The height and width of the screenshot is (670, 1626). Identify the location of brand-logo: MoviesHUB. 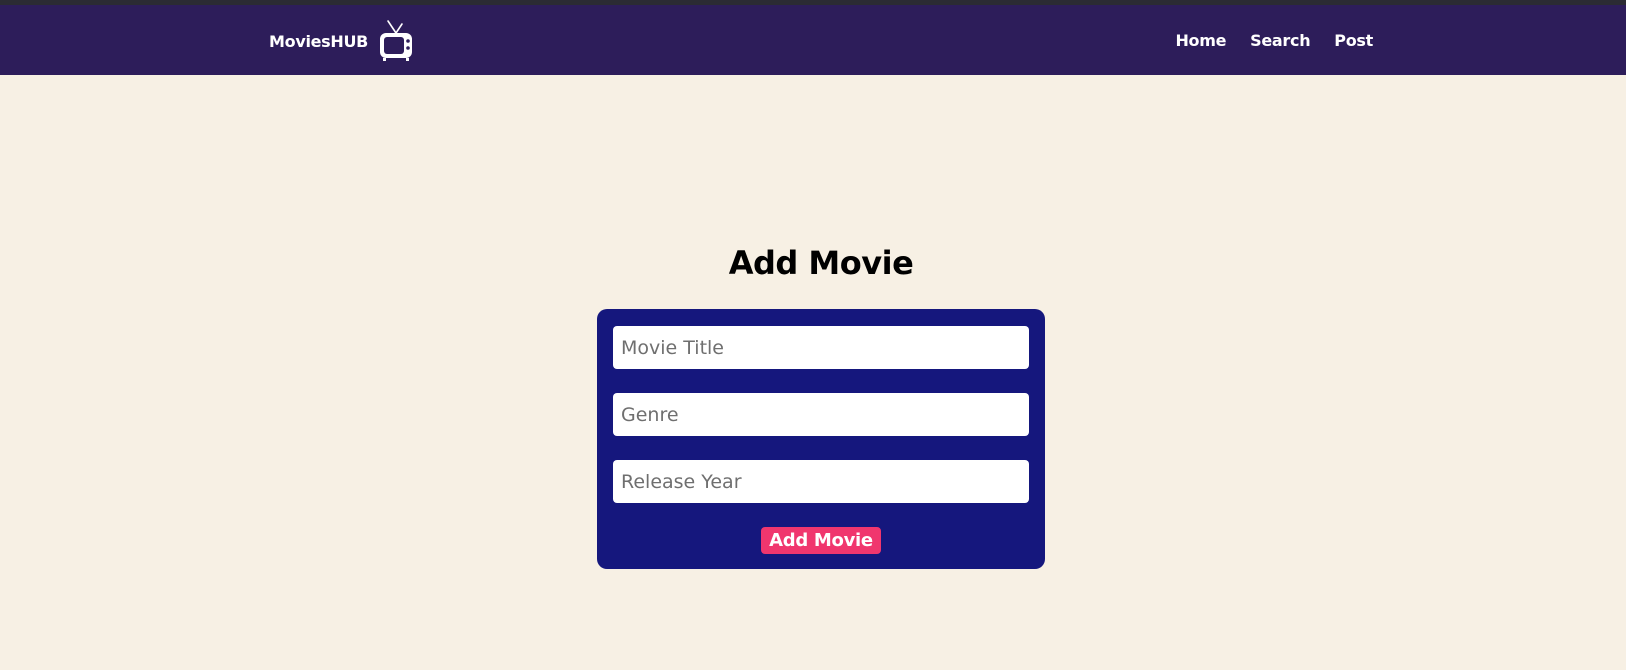
(341, 41).